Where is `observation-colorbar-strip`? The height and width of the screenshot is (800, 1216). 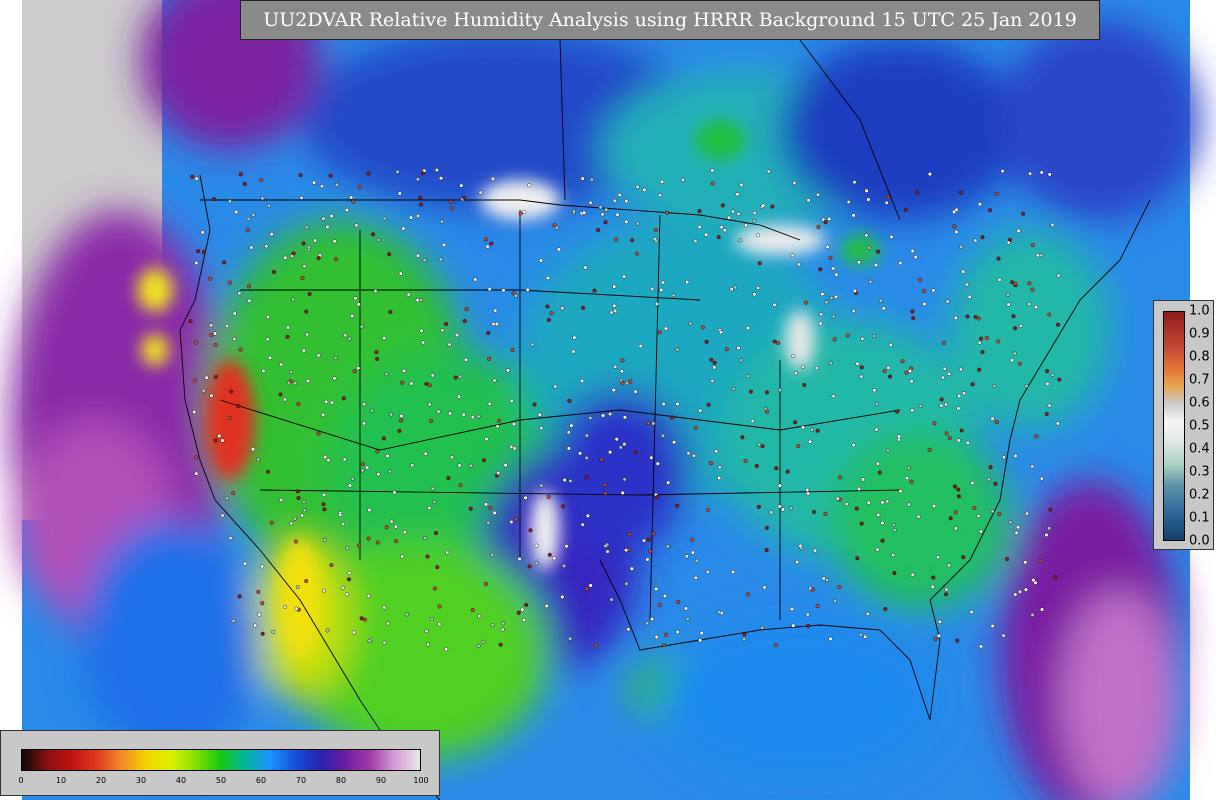 observation-colorbar-strip is located at coordinates (1174, 426).